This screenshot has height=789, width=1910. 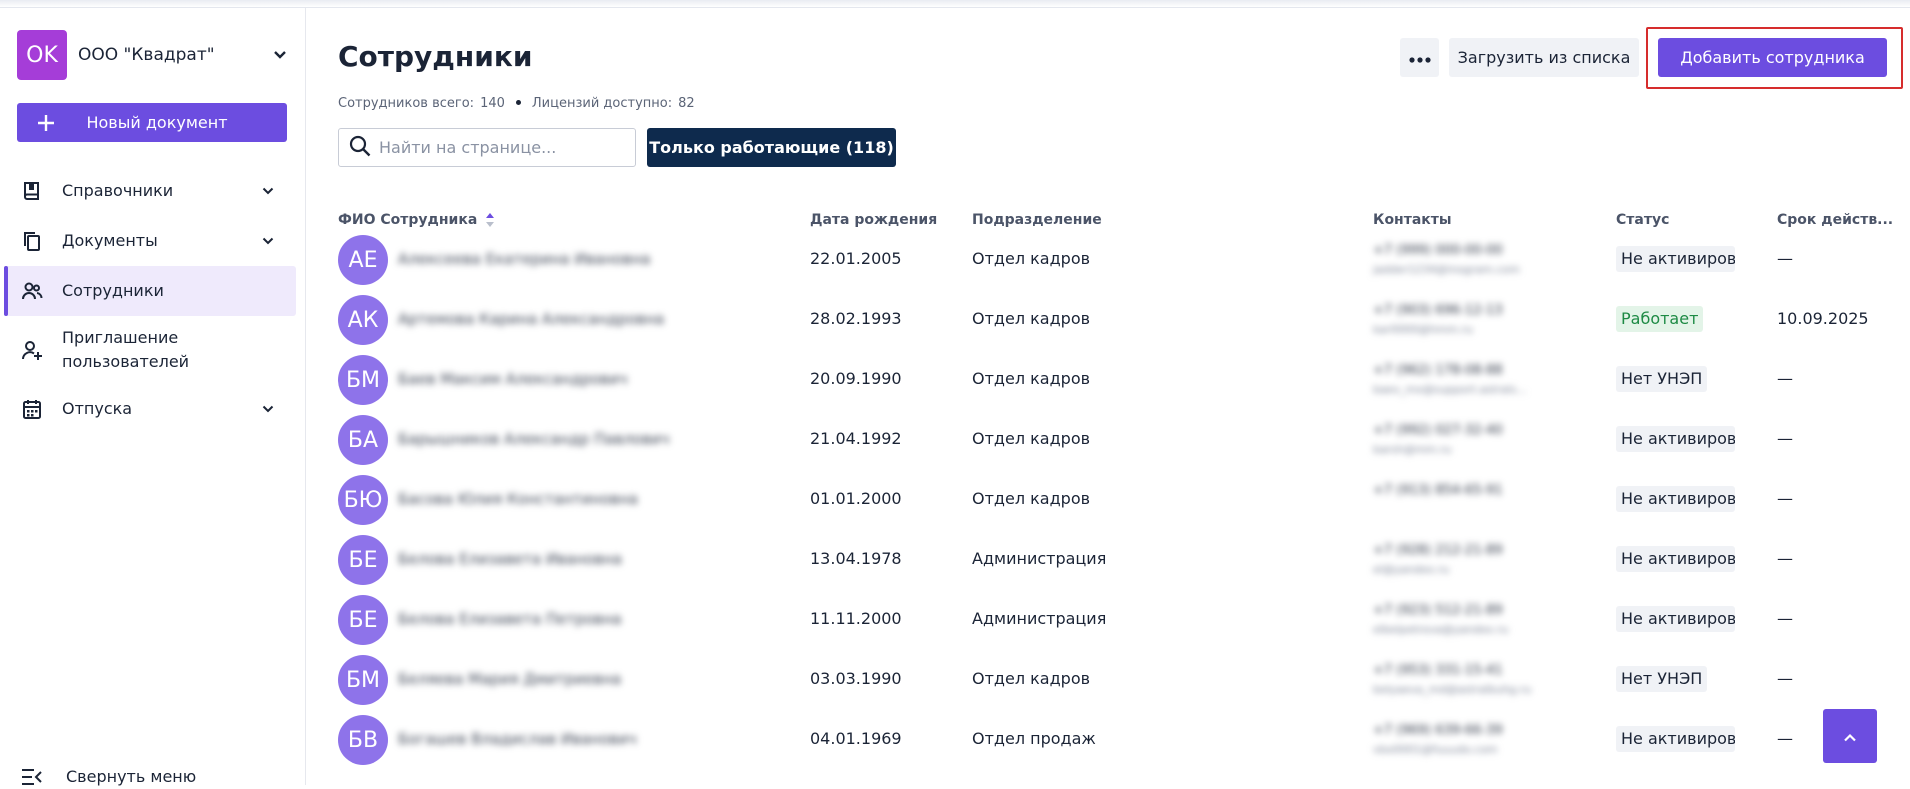 What do you see at coordinates (46, 123) in the screenshot?
I see `plus-icon` at bounding box center [46, 123].